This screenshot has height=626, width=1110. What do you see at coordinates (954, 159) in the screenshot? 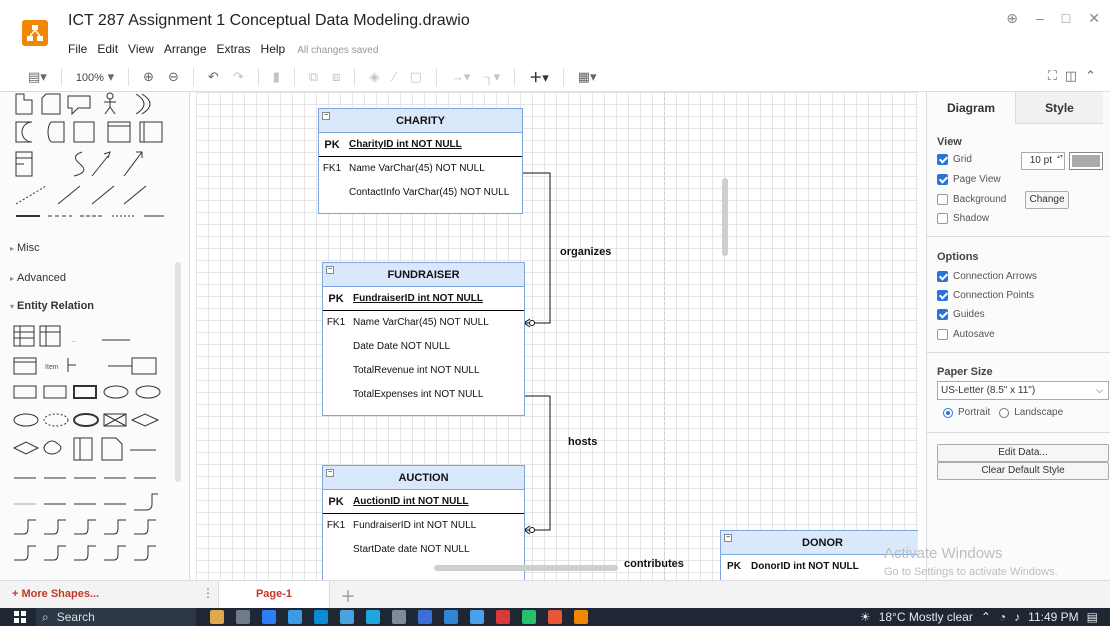
I see `grid-option: Grid` at bounding box center [954, 159].